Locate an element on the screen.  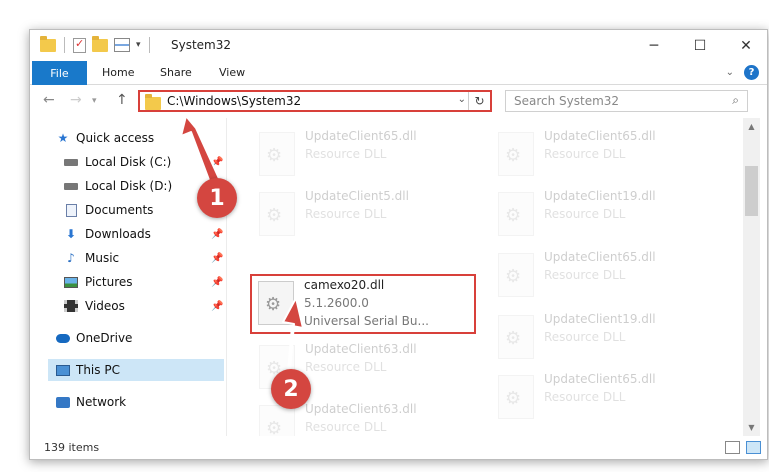
item-count: 139 items is located at coordinates (72, 447).